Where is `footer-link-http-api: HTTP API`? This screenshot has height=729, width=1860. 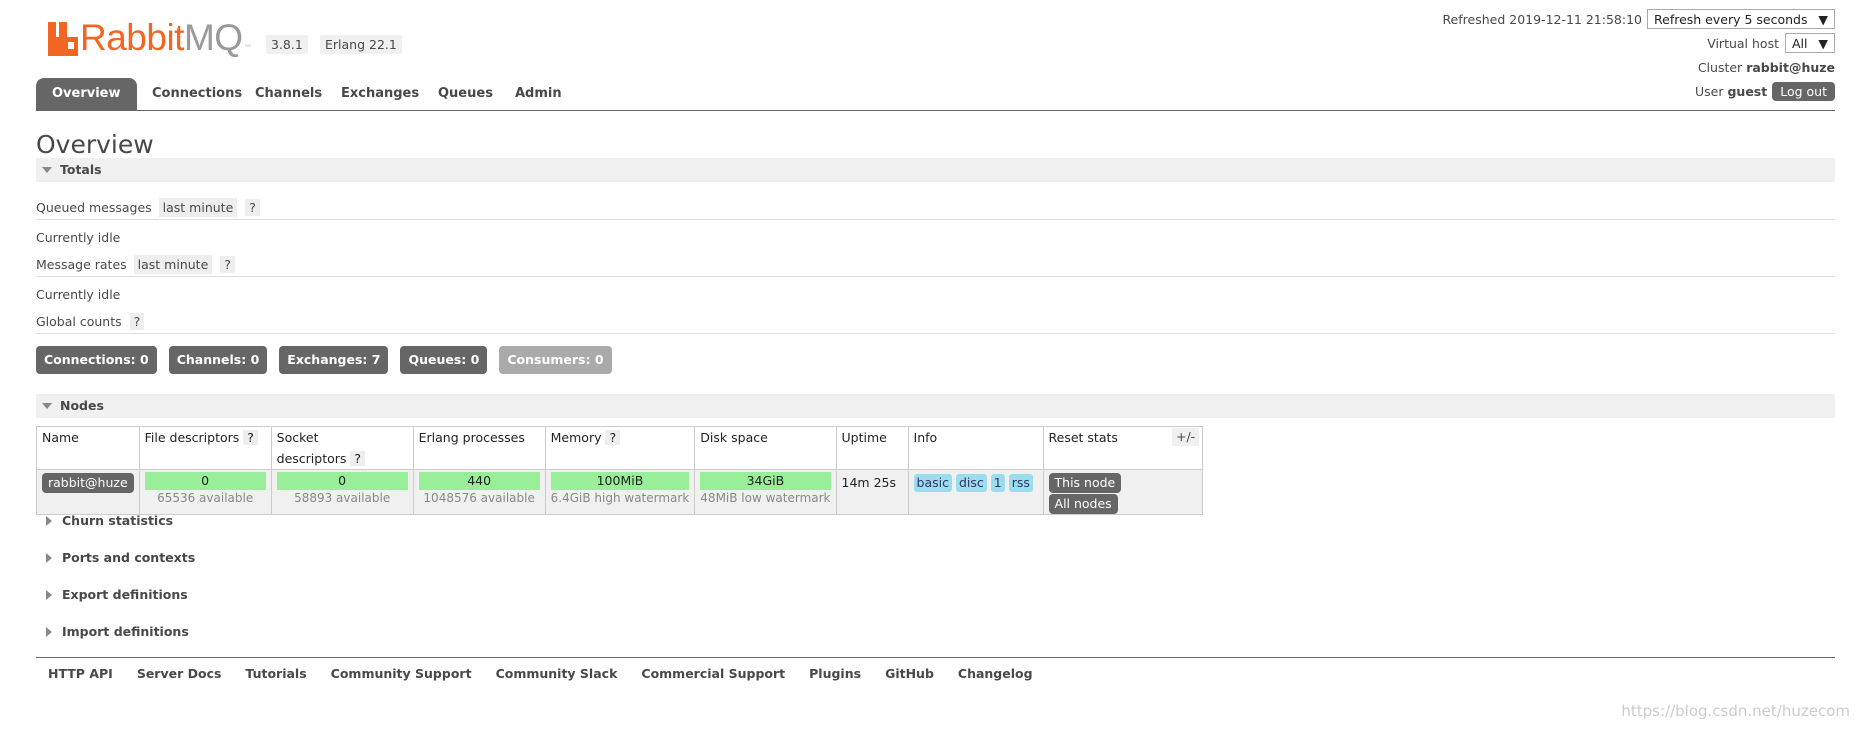 footer-link-http-api: HTTP API is located at coordinates (80, 673).